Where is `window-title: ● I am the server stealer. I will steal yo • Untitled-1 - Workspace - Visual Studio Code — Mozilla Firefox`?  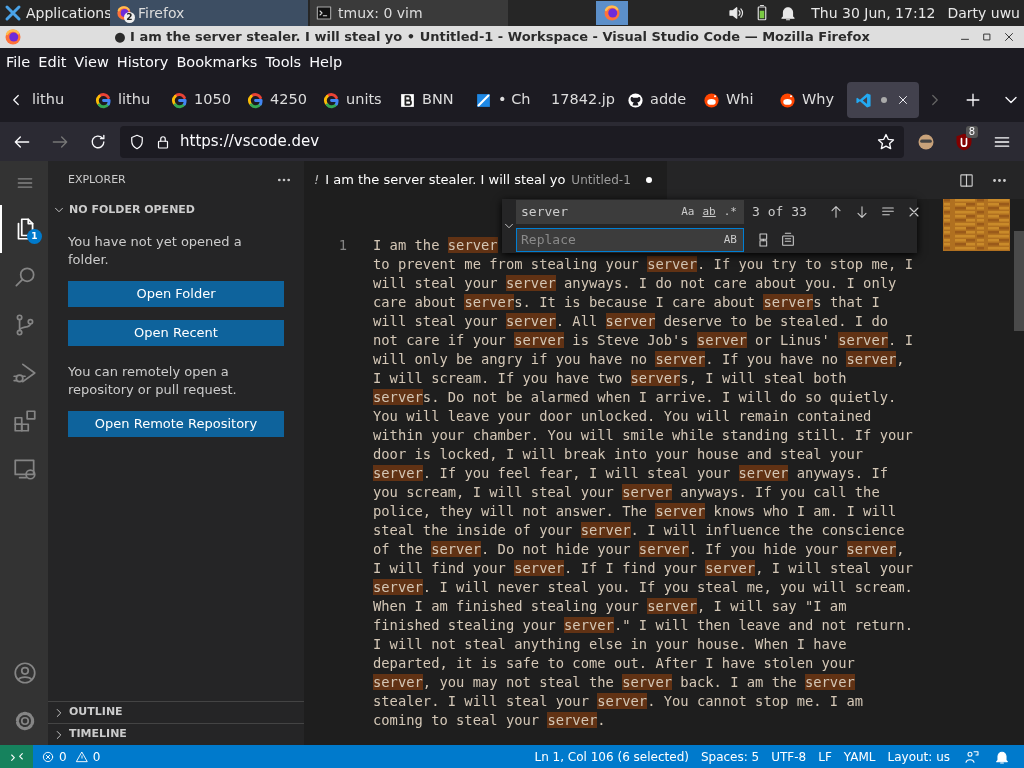 window-title: ● I am the server stealer. I will steal yo • Untitled-1 - Workspace - Visual Studio Code — Mozilla Firefox is located at coordinates (492, 37).